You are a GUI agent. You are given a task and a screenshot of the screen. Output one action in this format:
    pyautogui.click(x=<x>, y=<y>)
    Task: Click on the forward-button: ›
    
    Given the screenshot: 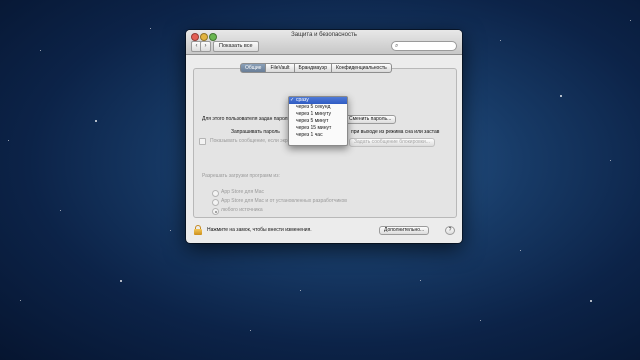 What is the action you would take?
    pyautogui.click(x=205, y=46)
    